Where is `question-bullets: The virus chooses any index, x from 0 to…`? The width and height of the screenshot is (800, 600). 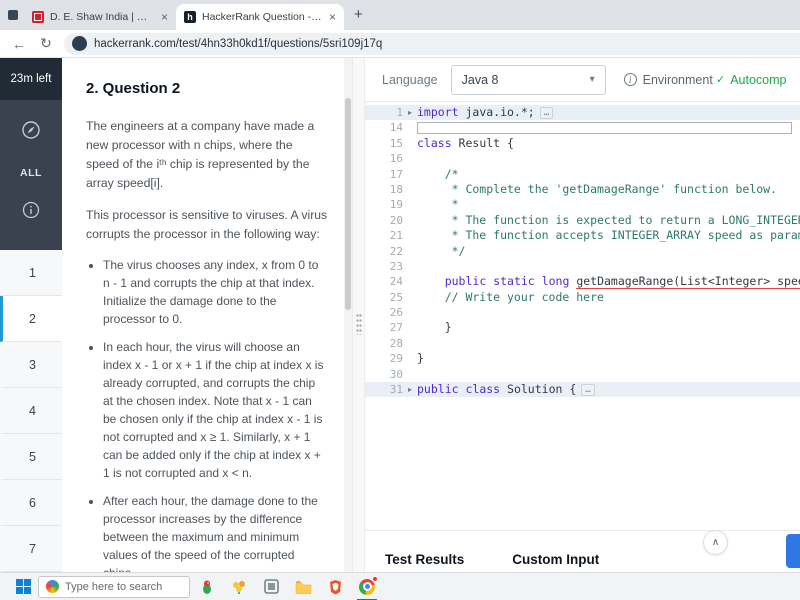
question-bullets: The virus chooses any index, x from 0 to… is located at coordinates (215, 414).